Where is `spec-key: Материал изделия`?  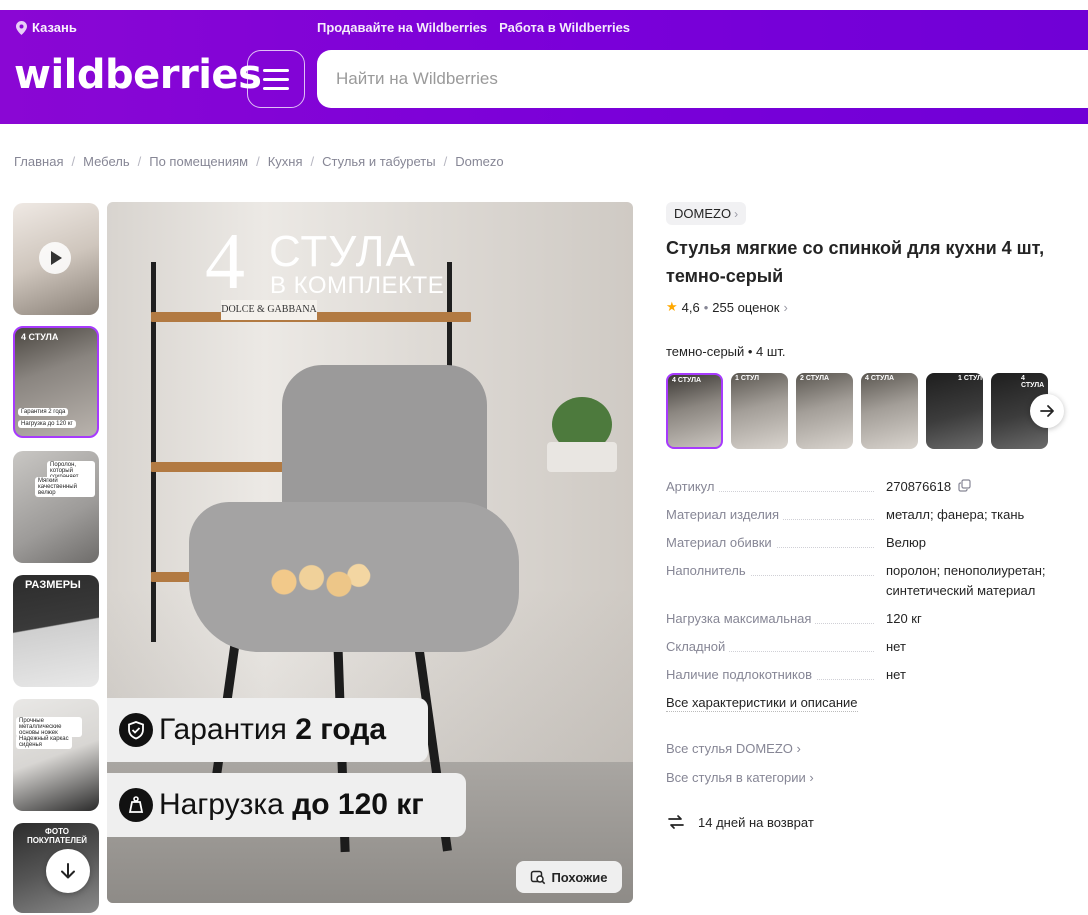 spec-key: Материал изделия is located at coordinates (725, 514).